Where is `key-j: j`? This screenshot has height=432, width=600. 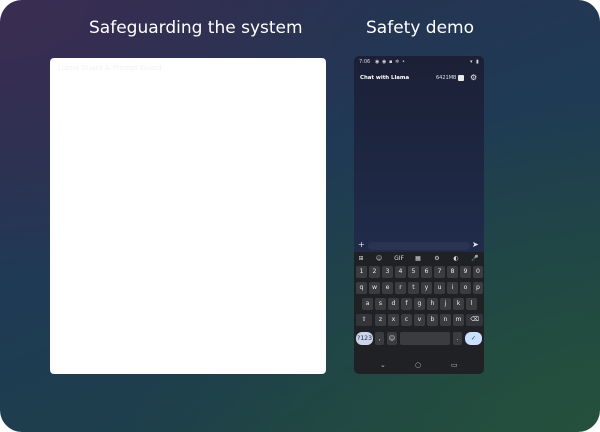
key-j: j is located at coordinates (445, 304).